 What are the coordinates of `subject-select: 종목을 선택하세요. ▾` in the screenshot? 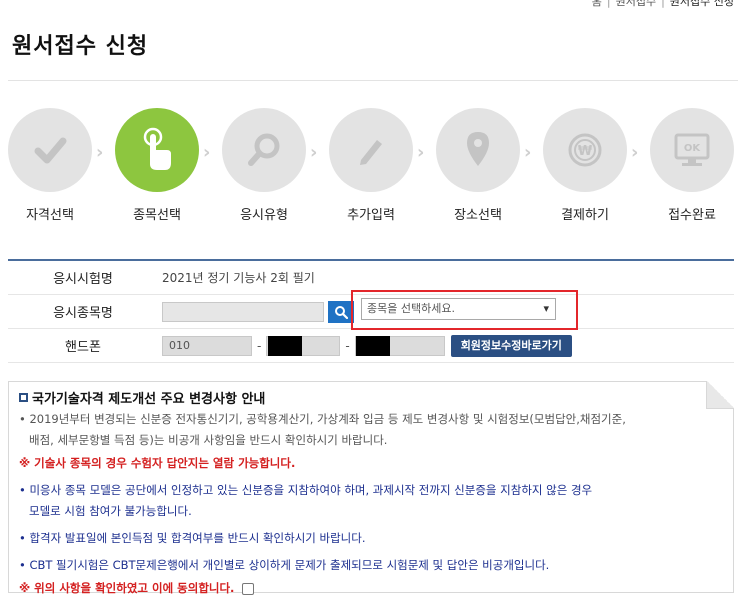 It's located at (458, 309).